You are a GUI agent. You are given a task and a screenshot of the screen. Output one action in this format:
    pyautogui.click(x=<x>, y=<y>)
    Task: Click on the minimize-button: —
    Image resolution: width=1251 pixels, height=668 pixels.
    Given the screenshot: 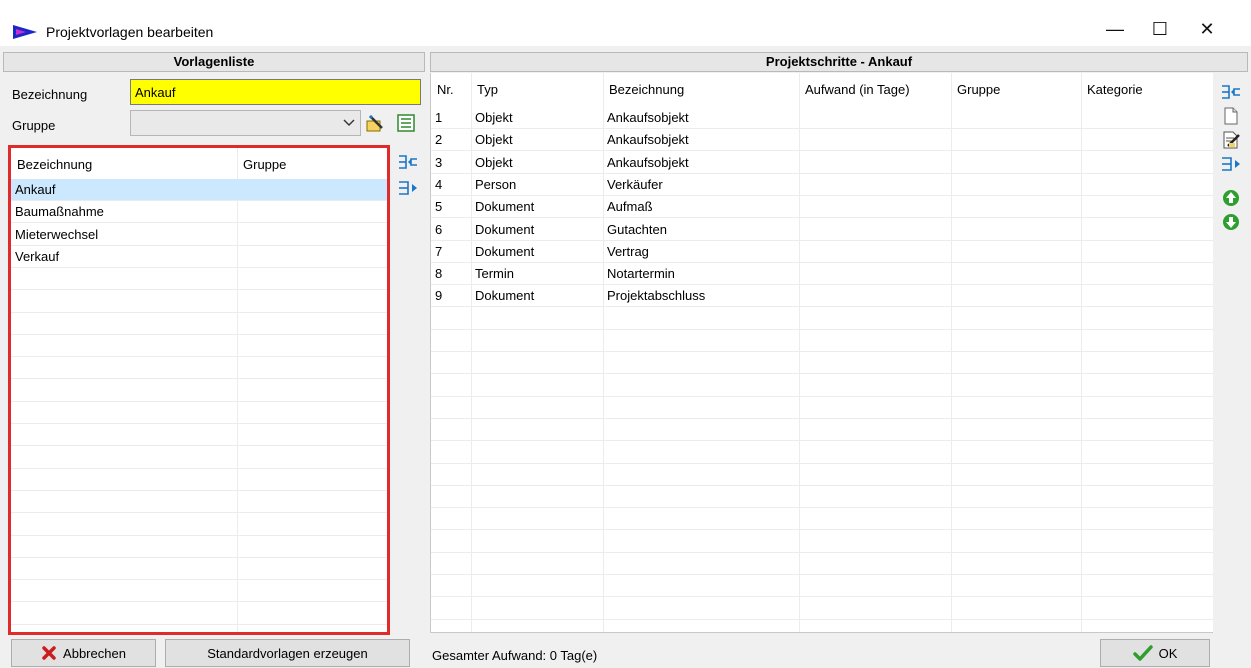 What is the action you would take?
    pyautogui.click(x=1115, y=29)
    